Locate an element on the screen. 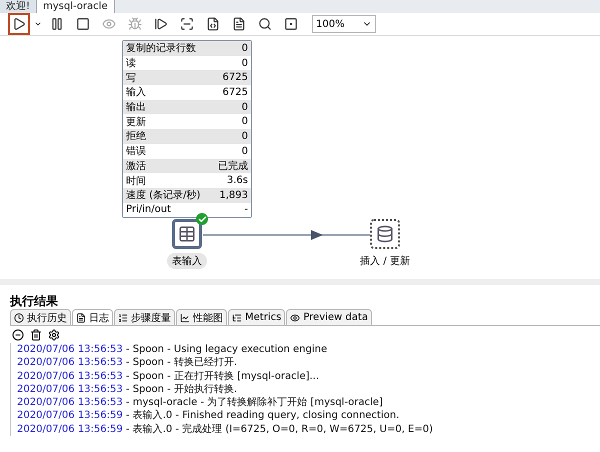 This screenshot has height=452, width=600. settings-icon is located at coordinates (54, 334).